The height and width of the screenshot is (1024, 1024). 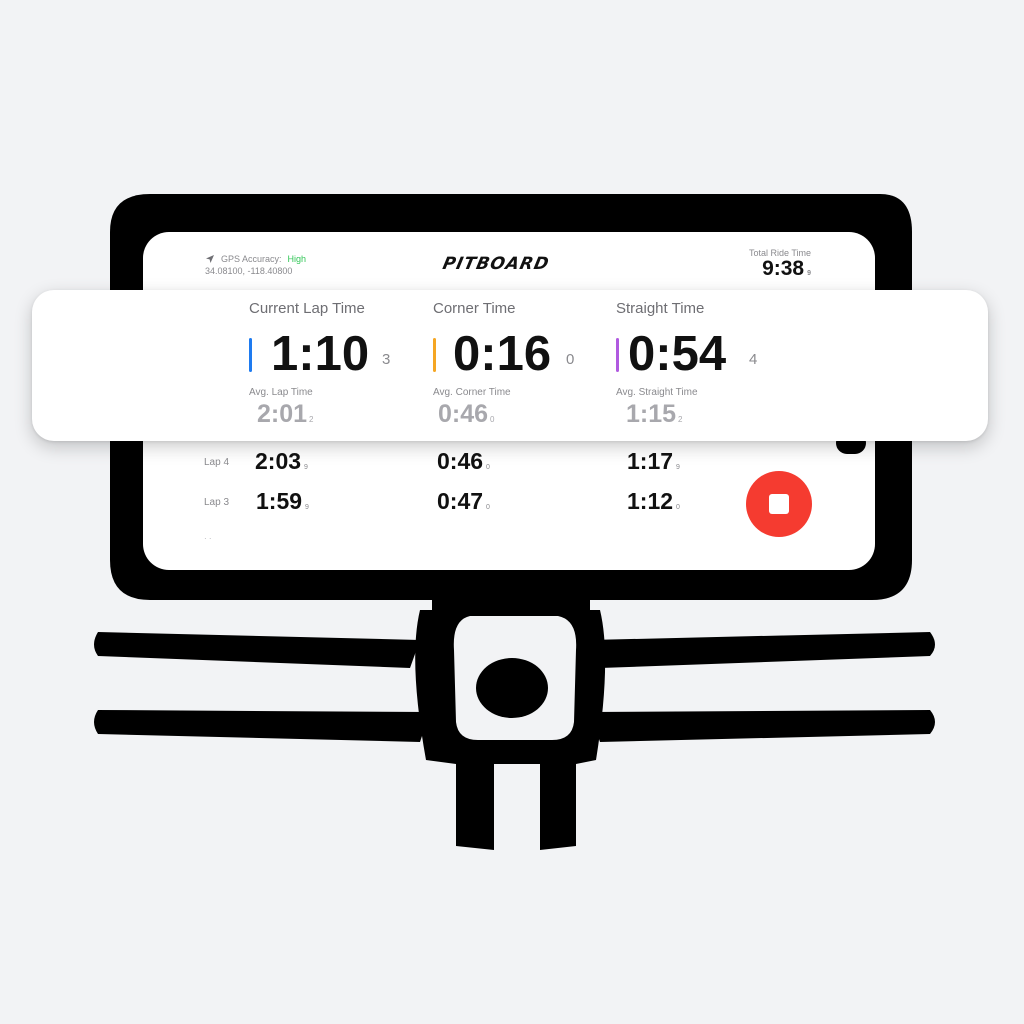 I want to click on lap-time: 1:59 9, so click(x=282, y=501).